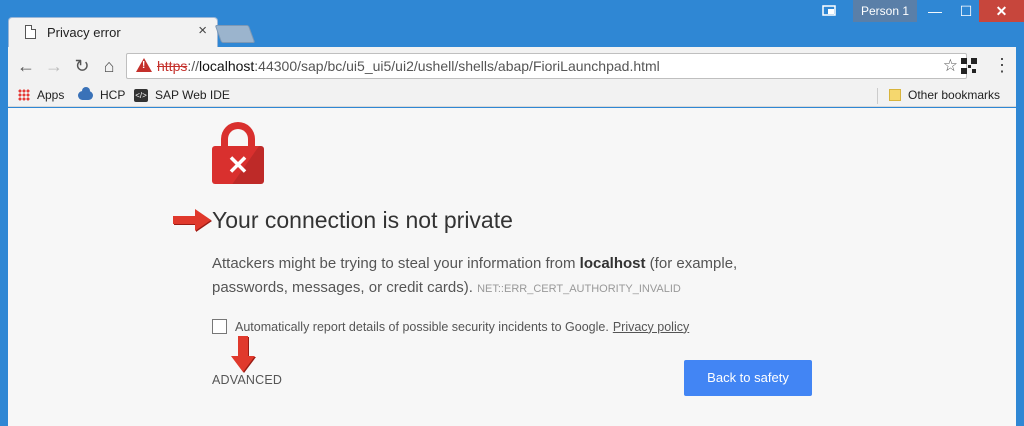  Describe the element at coordinates (612, 263) in the screenshot. I see `desc-host: localhost` at that location.